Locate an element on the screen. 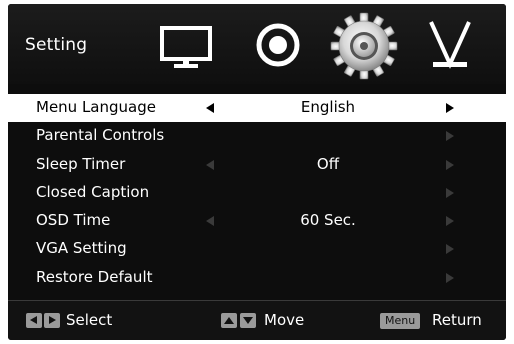 The image size is (514, 344). menu-item-label: Sleep Timer is located at coordinates (81, 163).